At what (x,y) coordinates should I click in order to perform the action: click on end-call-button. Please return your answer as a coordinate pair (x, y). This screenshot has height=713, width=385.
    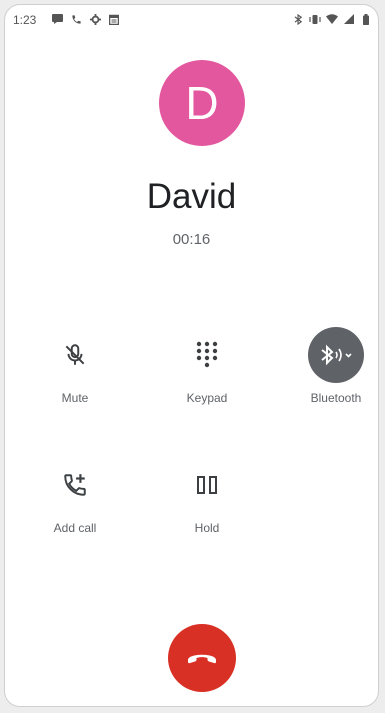
    Looking at the image, I should click on (202, 658).